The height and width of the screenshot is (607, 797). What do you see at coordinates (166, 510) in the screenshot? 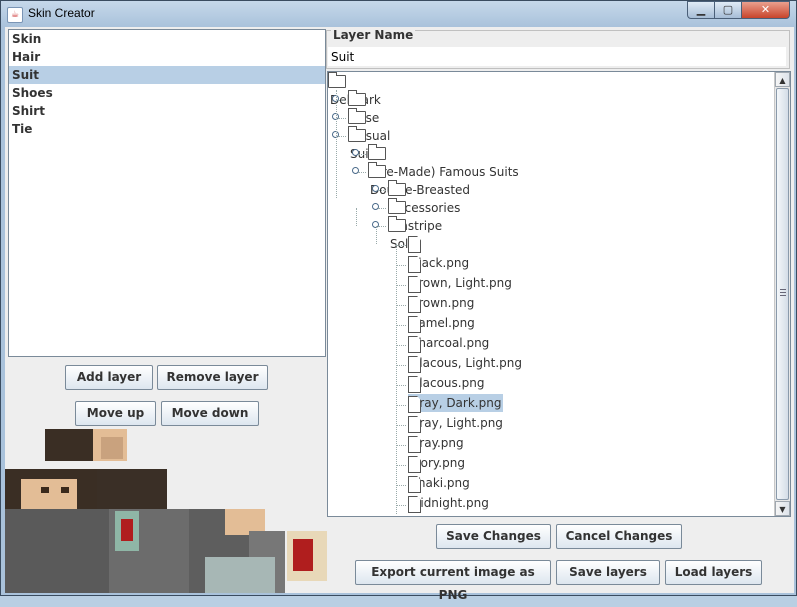
I see `skin-preview` at bounding box center [166, 510].